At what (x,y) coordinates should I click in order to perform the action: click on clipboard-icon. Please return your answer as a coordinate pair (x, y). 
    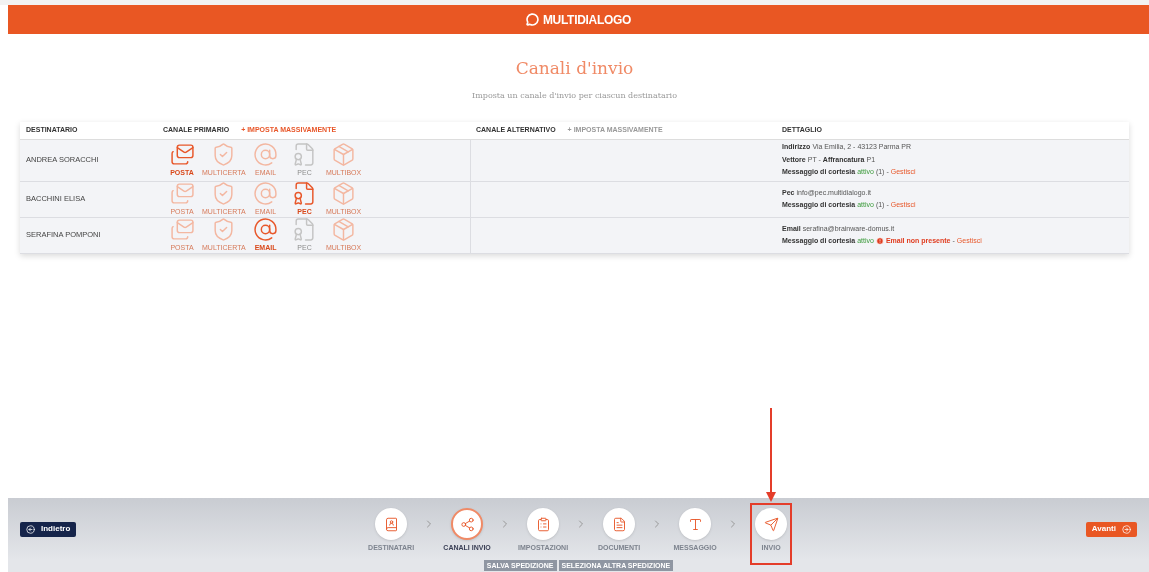
    Looking at the image, I should click on (543, 524).